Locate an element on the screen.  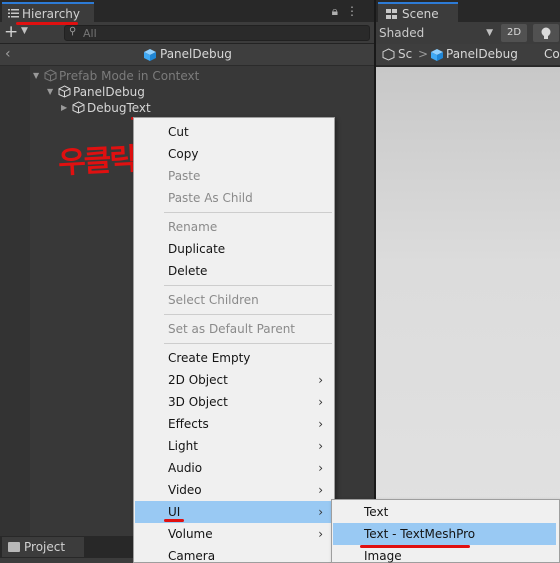
menu-item-volume: Volume › is located at coordinates (234, 534).